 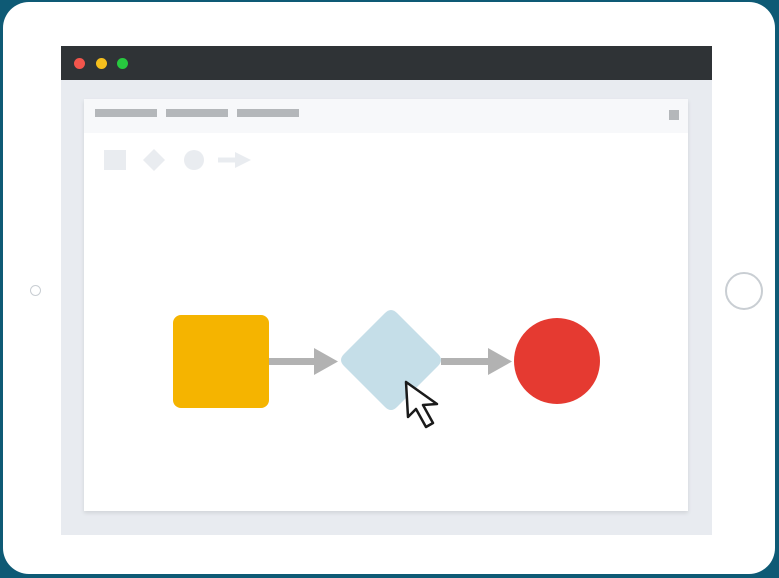 I want to click on end-node, so click(x=557, y=361).